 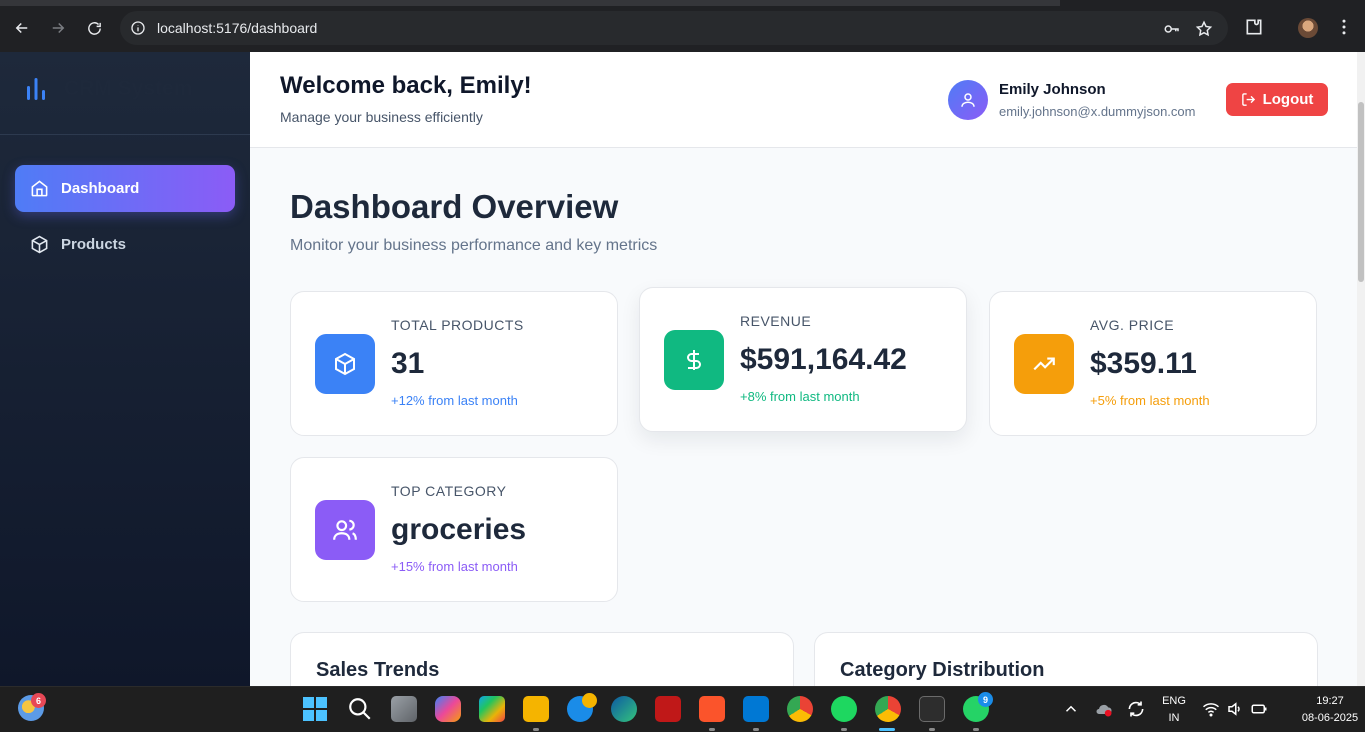 What do you see at coordinates (682, 709) in the screenshot?
I see `taskbar: 6 9 ENG IN 19:27 08-06-2025` at bounding box center [682, 709].